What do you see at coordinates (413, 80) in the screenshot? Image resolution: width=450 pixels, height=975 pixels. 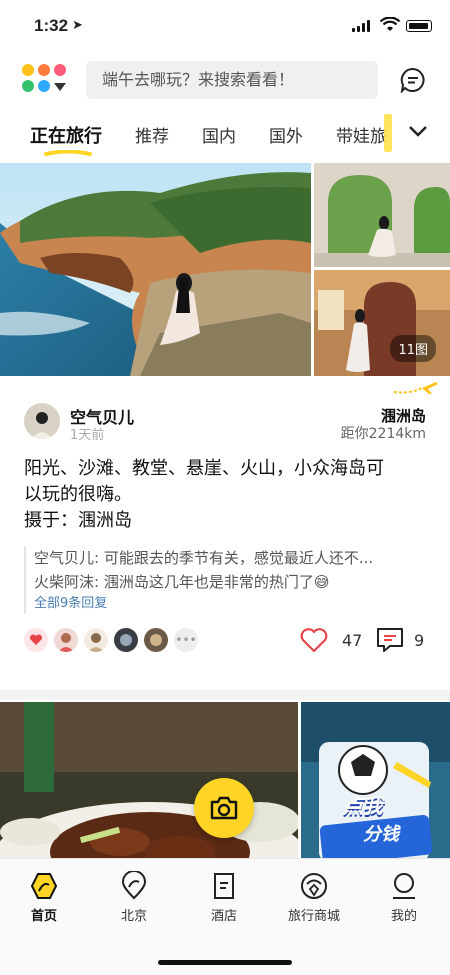 I see `message-icon` at bounding box center [413, 80].